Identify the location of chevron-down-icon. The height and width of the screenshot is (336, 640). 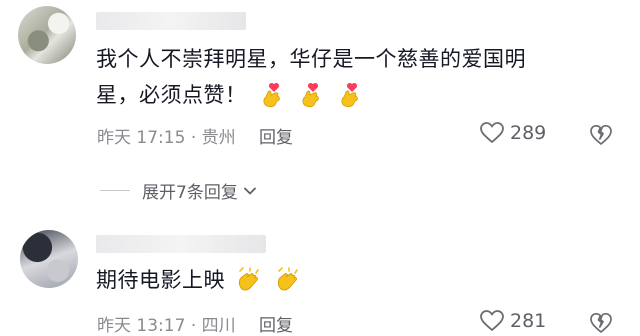
(249, 190).